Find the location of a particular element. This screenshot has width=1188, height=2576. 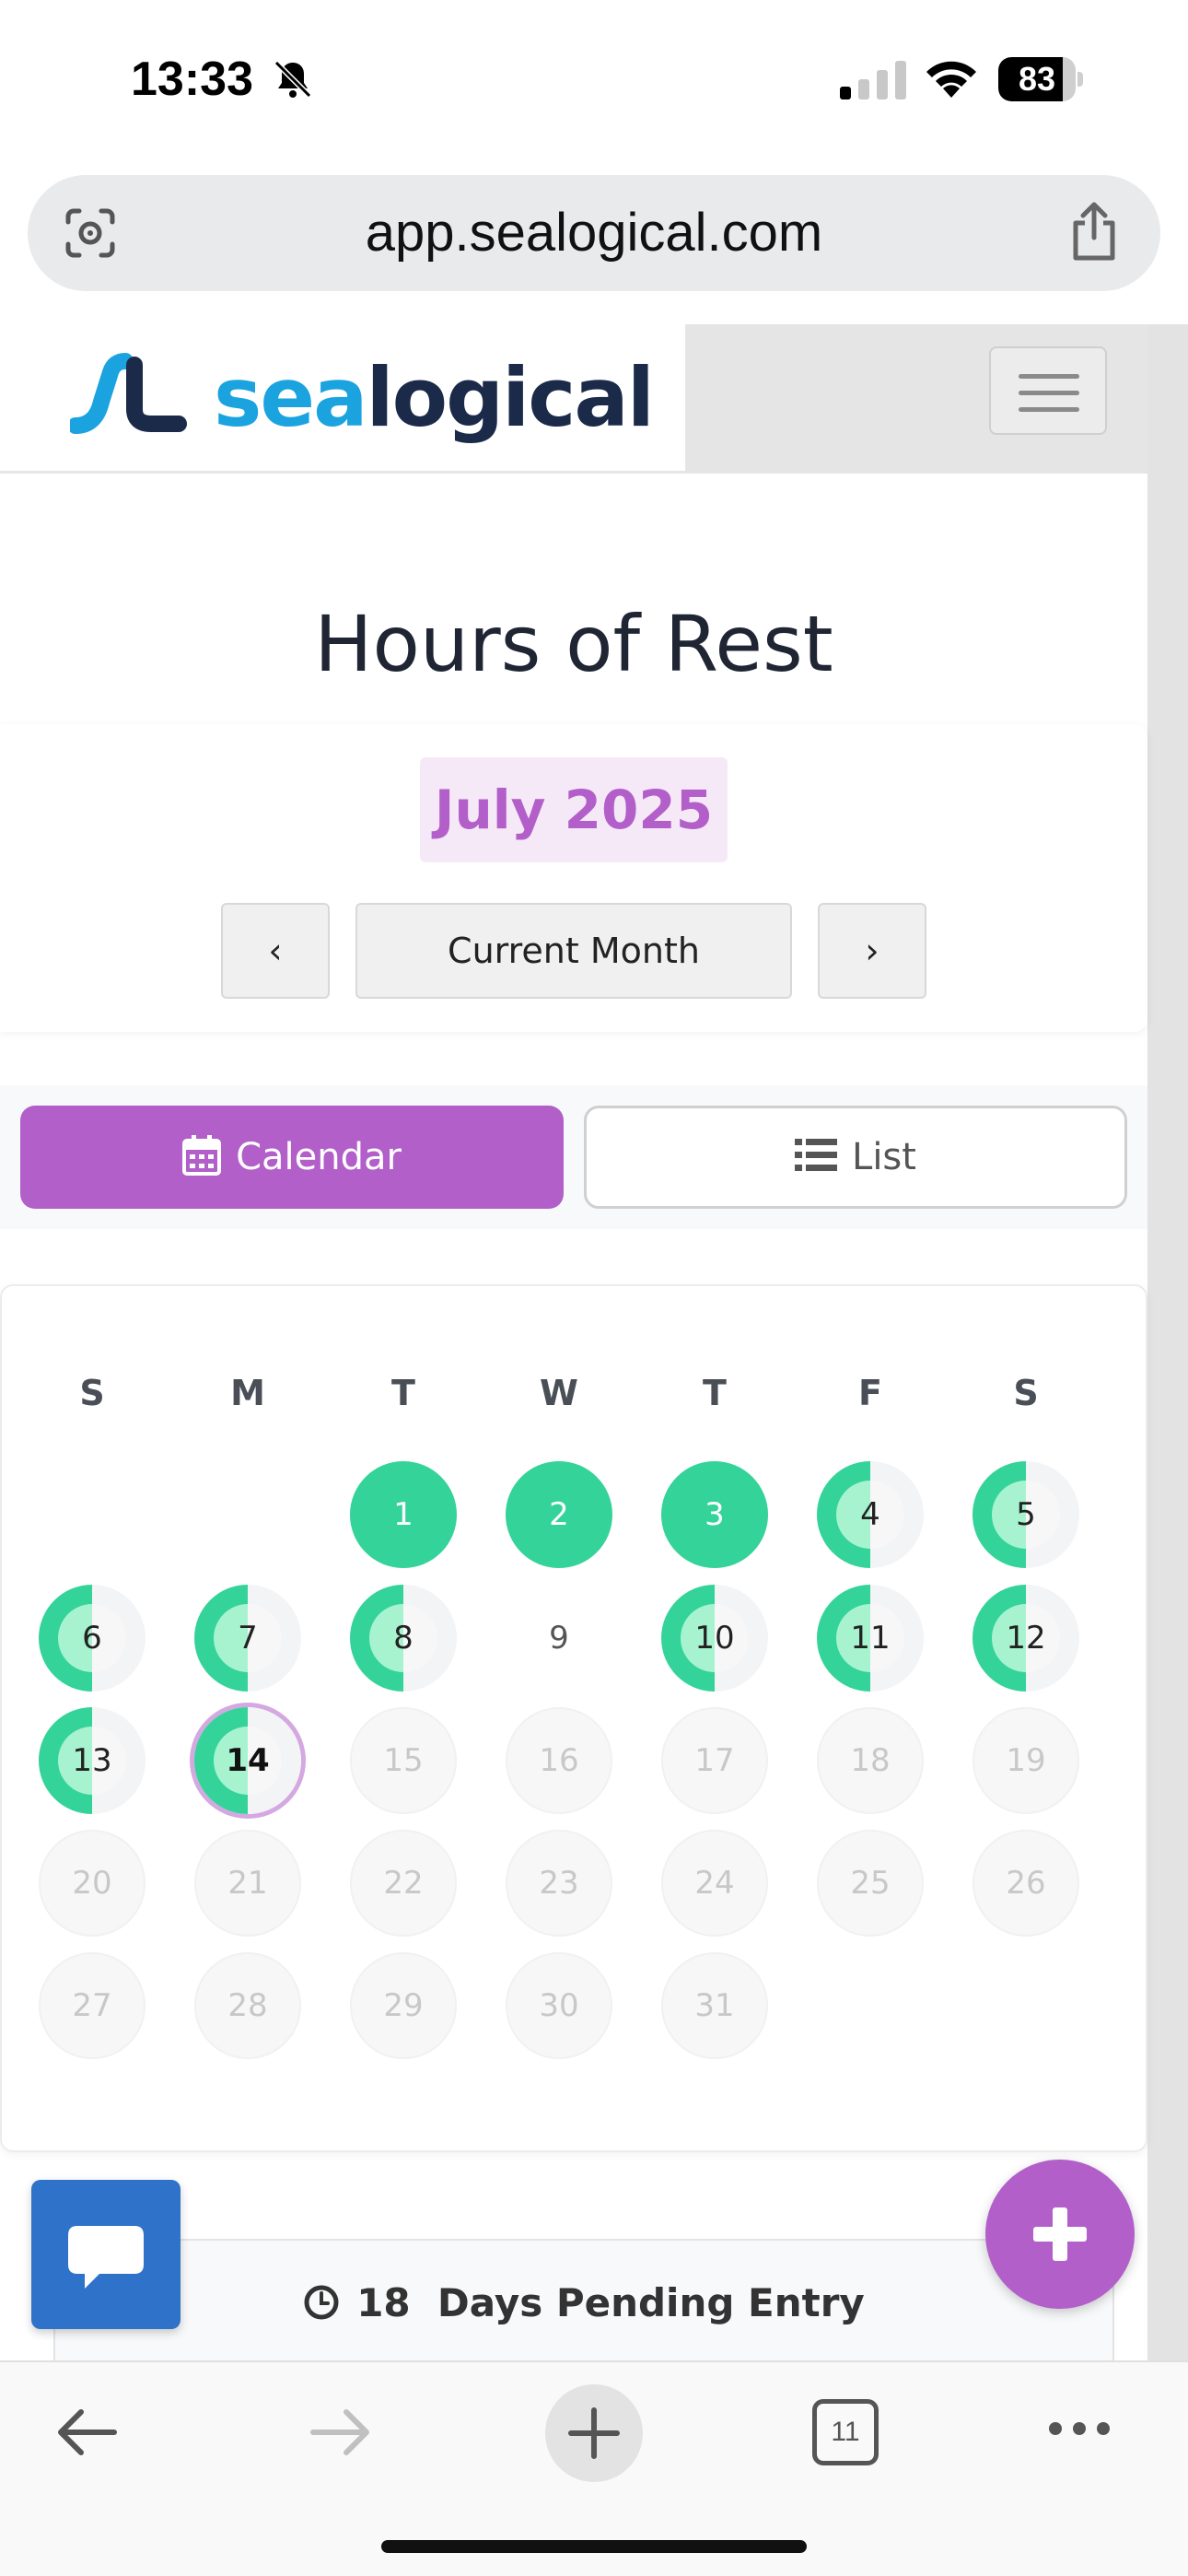

days-pending-entry-card: 18 Days Pending Entry is located at coordinates (583, 2303).